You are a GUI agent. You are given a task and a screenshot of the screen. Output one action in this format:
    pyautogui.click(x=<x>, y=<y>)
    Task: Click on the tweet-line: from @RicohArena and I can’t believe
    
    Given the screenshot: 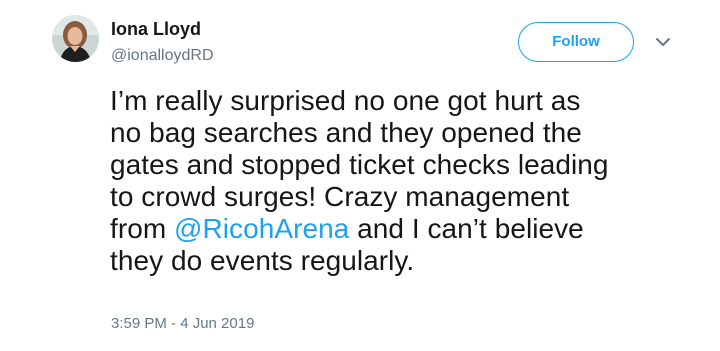 What is the action you would take?
    pyautogui.click(x=400, y=229)
    